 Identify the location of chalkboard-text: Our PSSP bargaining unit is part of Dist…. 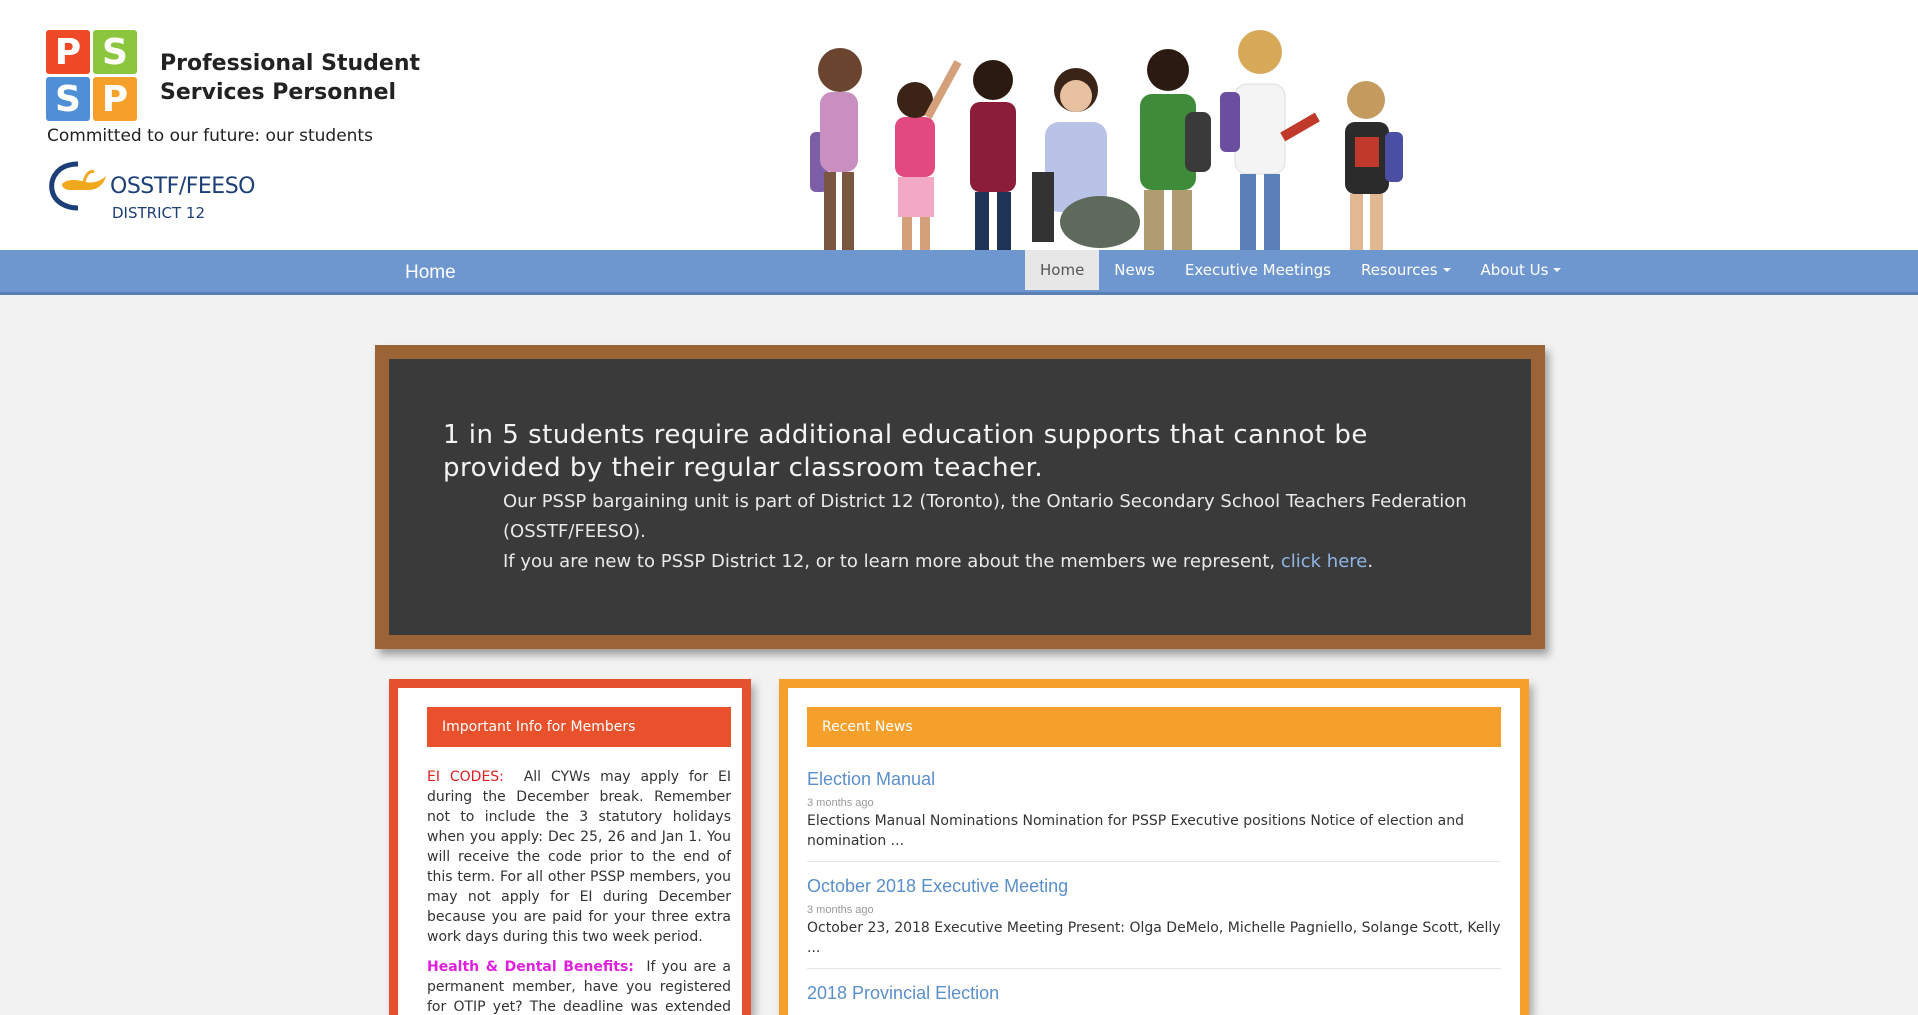
(993, 532).